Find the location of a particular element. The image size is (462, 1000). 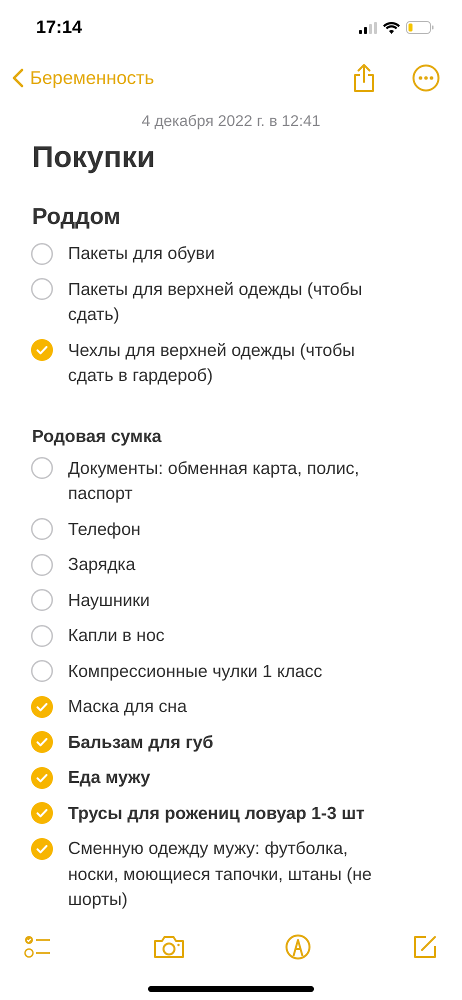

chevron-left-icon is located at coordinates (18, 78).